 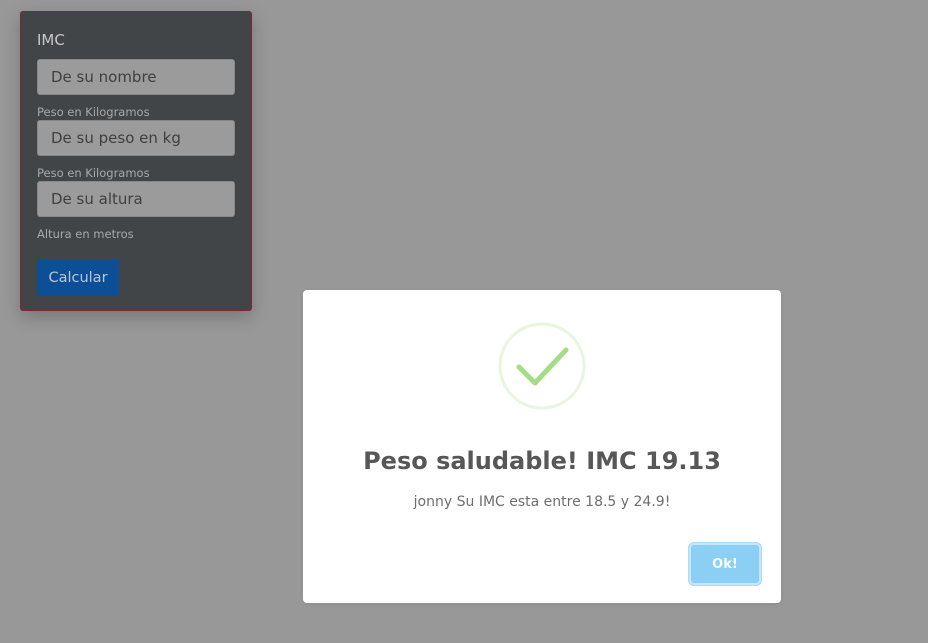 I want to click on ok-button: Ok!, so click(x=725, y=564).